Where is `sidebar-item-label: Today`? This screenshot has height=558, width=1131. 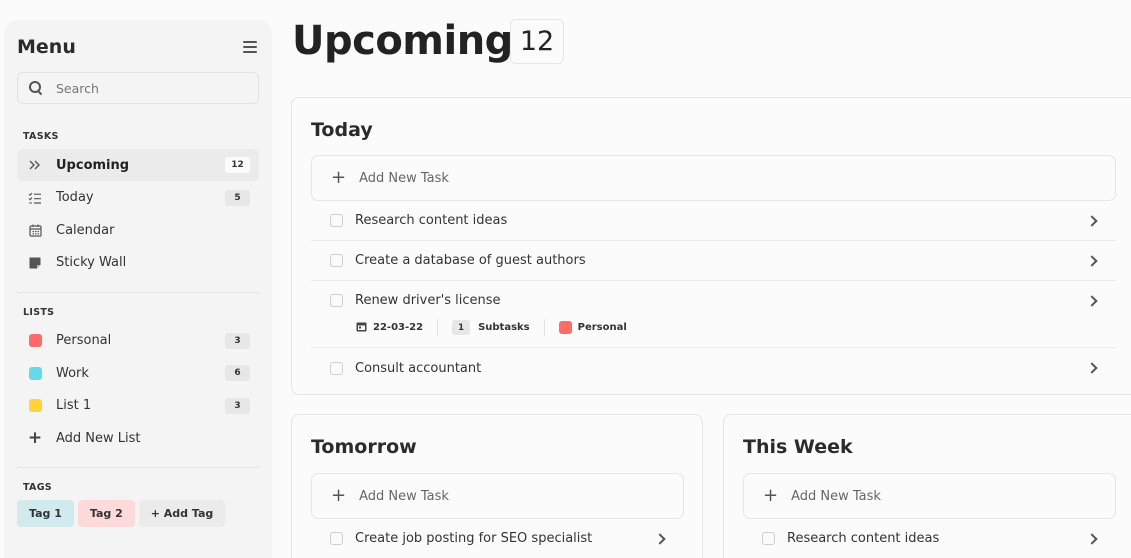 sidebar-item-label: Today is located at coordinates (75, 197).